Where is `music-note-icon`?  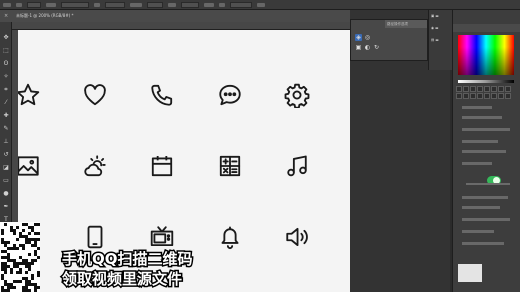 music-note-icon is located at coordinates (297, 166).